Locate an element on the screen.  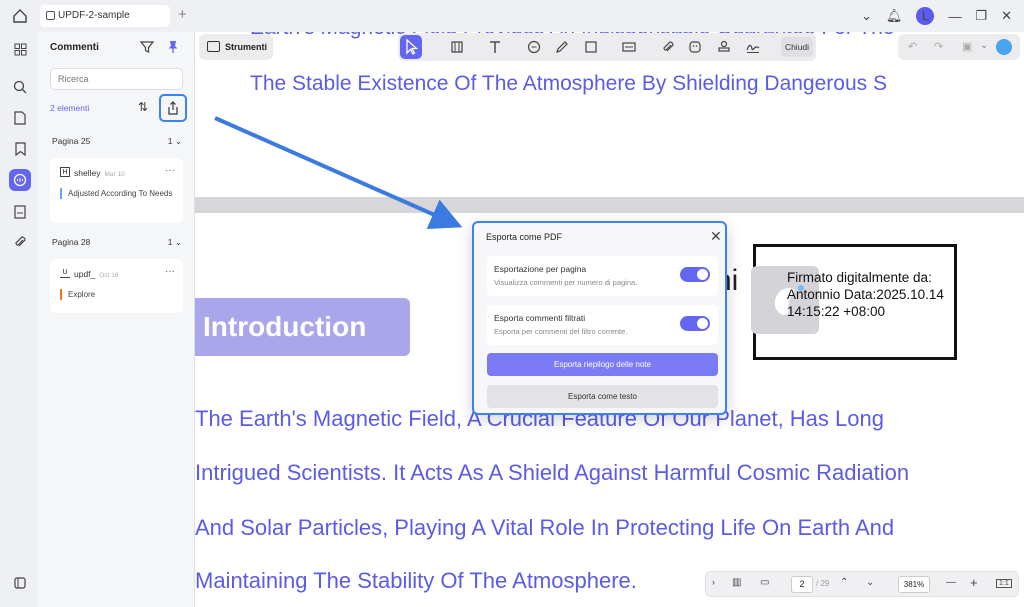
right-toolbar: ↶ ↷ ▣ ⌄ is located at coordinates (959, 47).